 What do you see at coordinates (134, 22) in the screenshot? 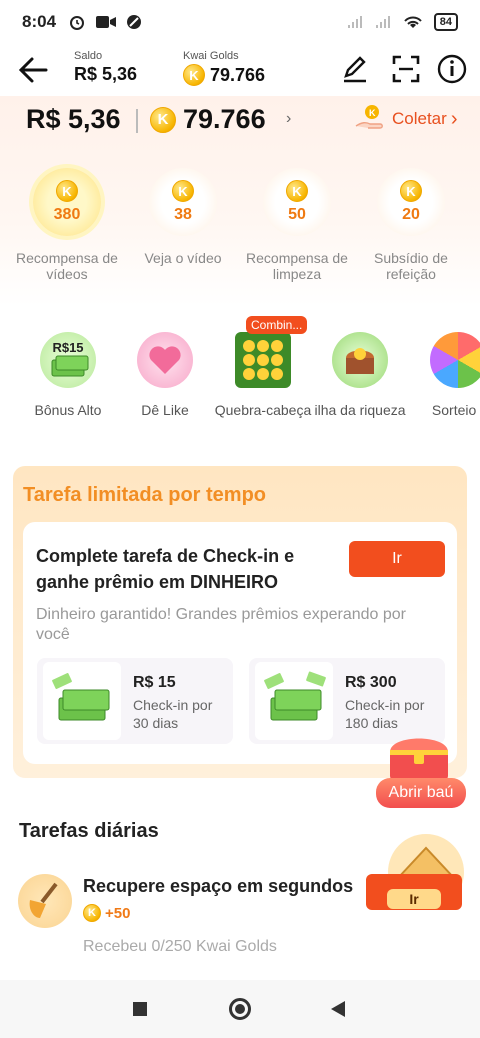
I see `dnd-icon` at bounding box center [134, 22].